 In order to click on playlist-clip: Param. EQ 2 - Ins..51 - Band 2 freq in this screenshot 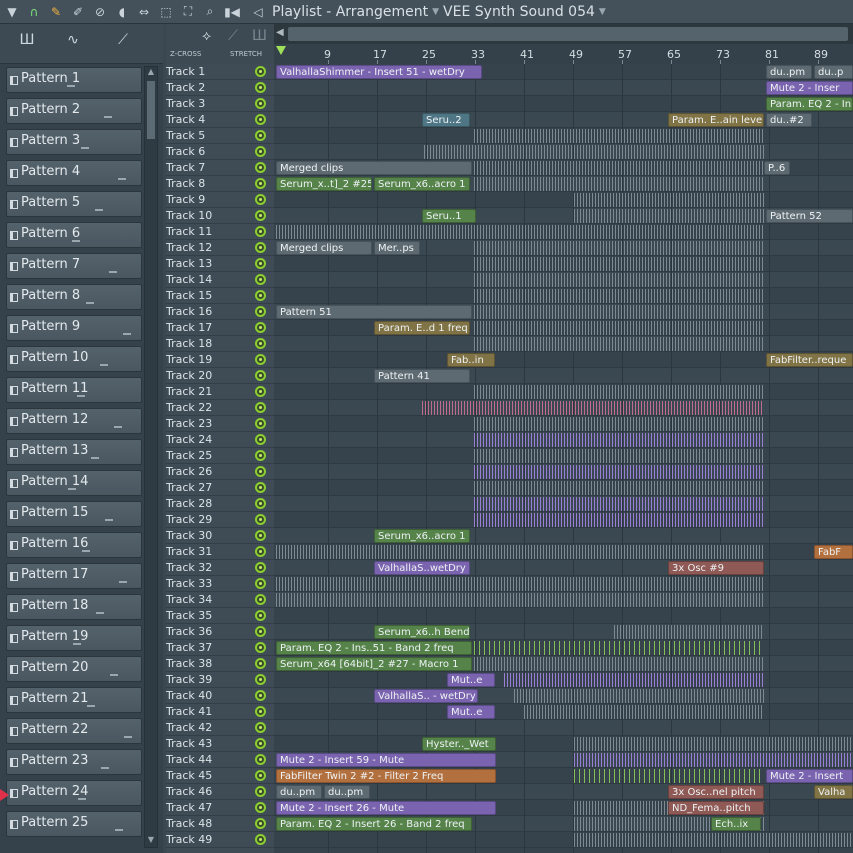, I will do `click(374, 648)`.